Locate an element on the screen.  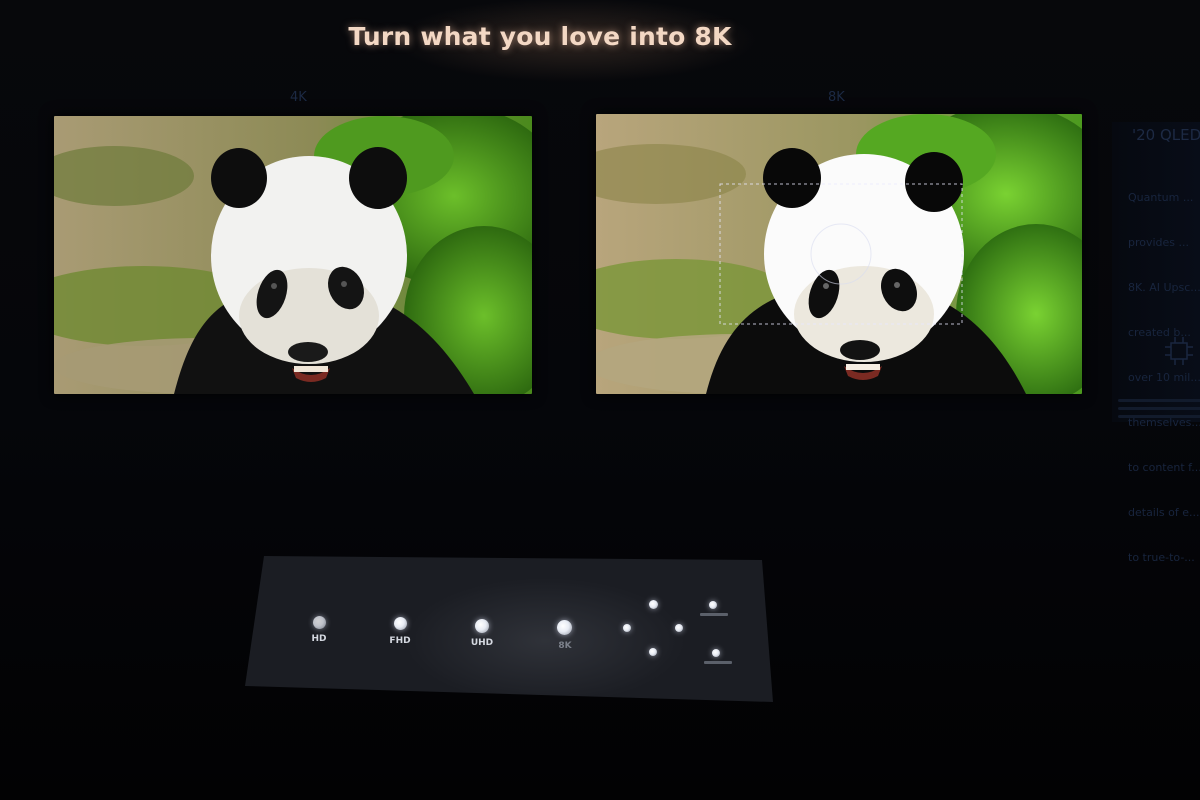
zoom-out-label is located at coordinates (718, 662).